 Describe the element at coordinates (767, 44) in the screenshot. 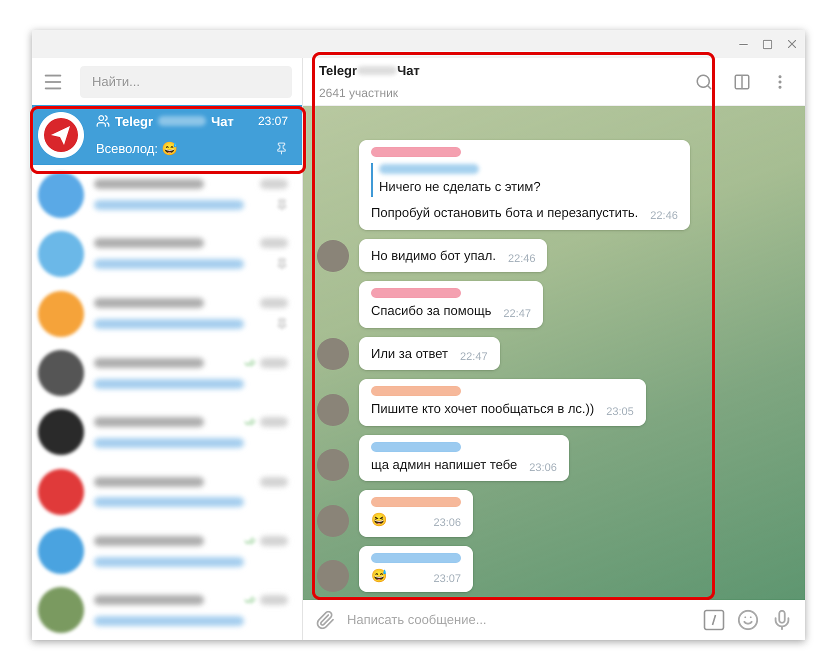

I see `maximize-icon` at that location.